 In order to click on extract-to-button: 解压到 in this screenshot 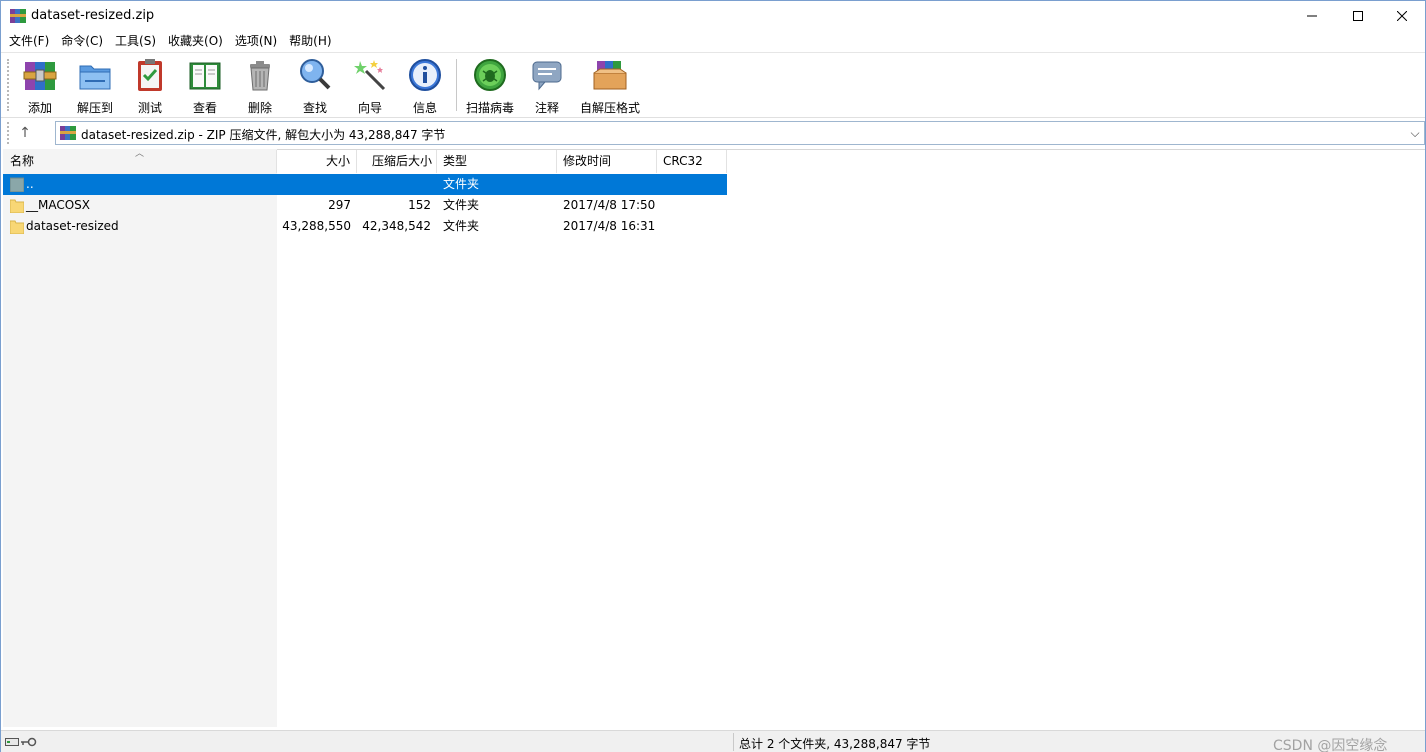, I will do `click(95, 86)`.